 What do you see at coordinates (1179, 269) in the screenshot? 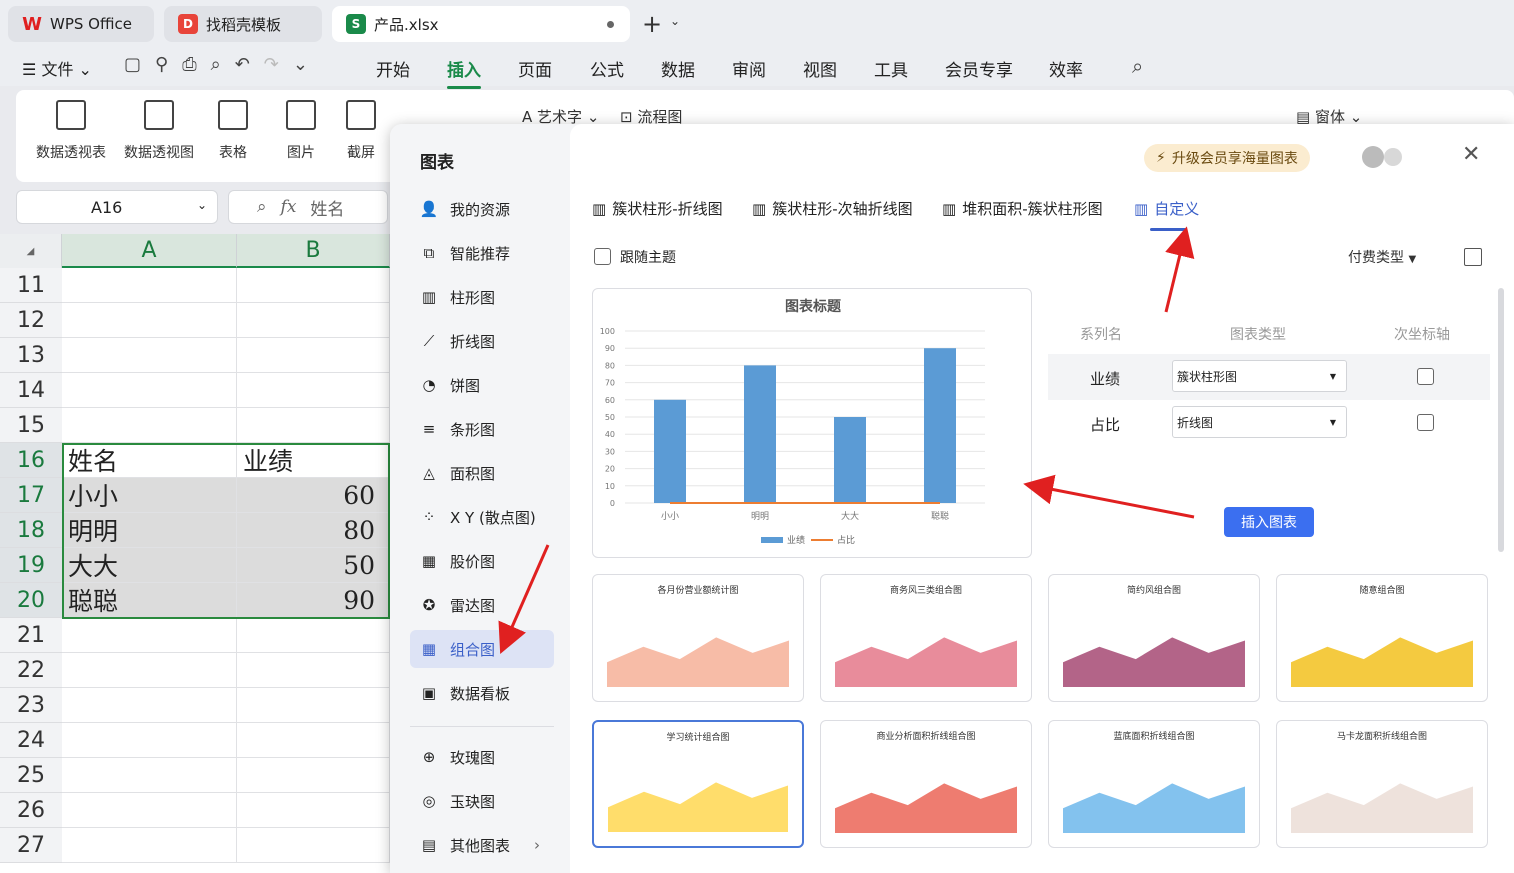
I see `arrow-to-custom-tab` at bounding box center [1179, 269].